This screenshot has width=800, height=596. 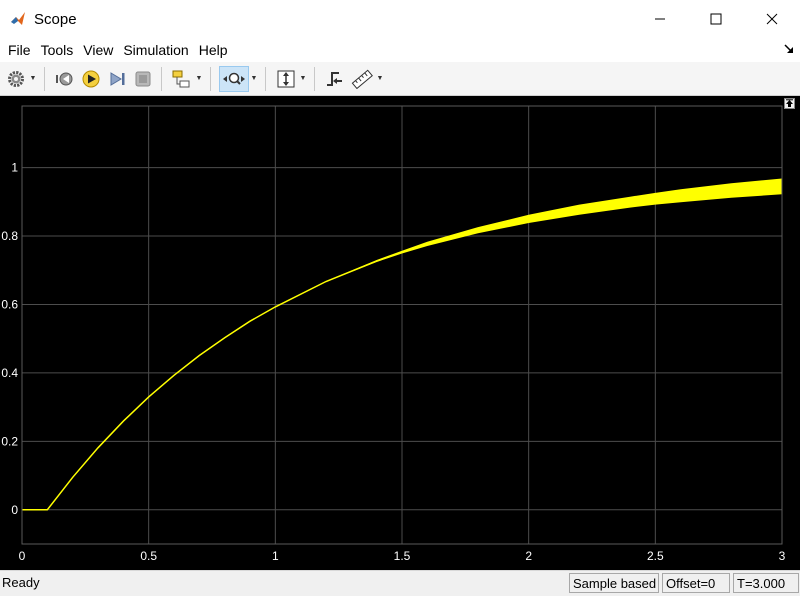 What do you see at coordinates (655, 556) in the screenshot?
I see `x-tick-label: 2.5` at bounding box center [655, 556].